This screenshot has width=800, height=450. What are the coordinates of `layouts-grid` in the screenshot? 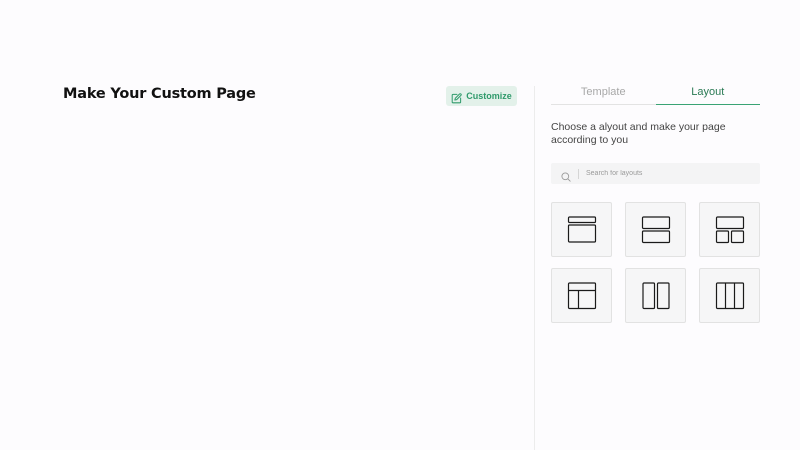 It's located at (656, 262).